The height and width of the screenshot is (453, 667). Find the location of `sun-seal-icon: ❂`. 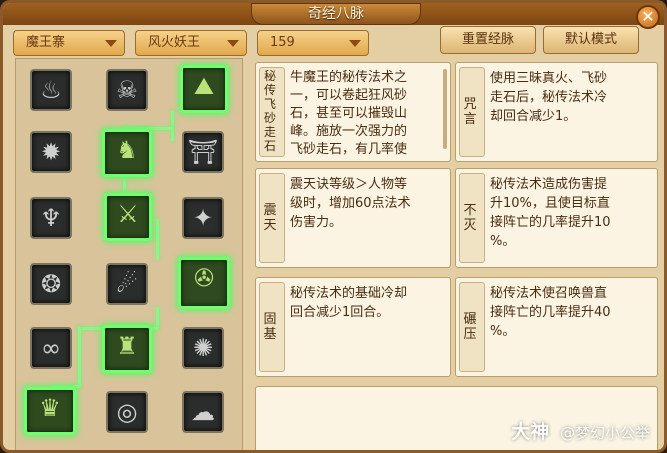

sun-seal-icon: ❂ is located at coordinates (51, 284).